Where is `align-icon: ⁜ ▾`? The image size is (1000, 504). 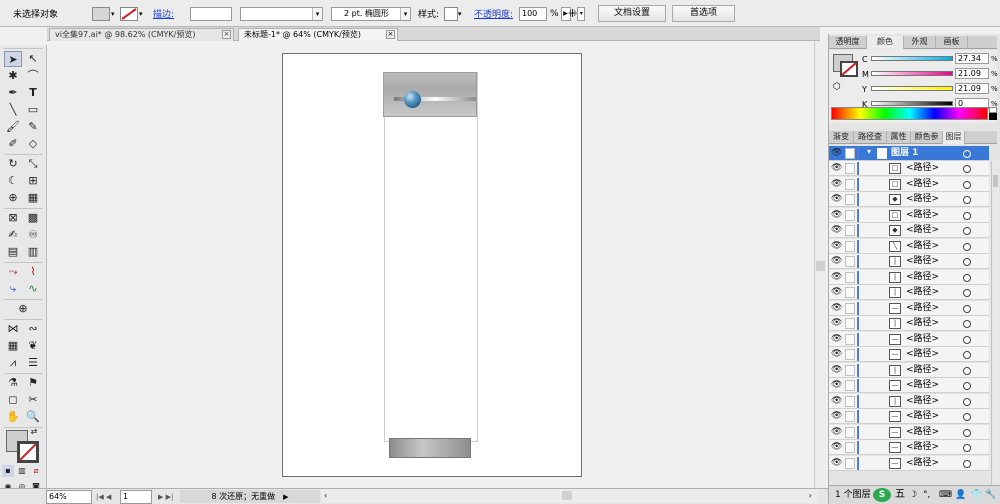
align-icon: ⁜ ▾ is located at coordinates (577, 13).